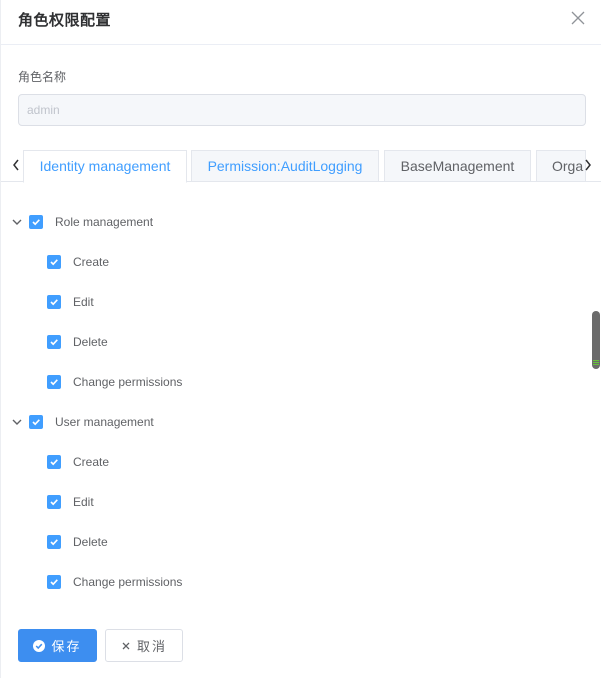 Image resolution: width=601 pixels, height=678 pixels. I want to click on dialog-footer: 保存 取消, so click(301, 644).